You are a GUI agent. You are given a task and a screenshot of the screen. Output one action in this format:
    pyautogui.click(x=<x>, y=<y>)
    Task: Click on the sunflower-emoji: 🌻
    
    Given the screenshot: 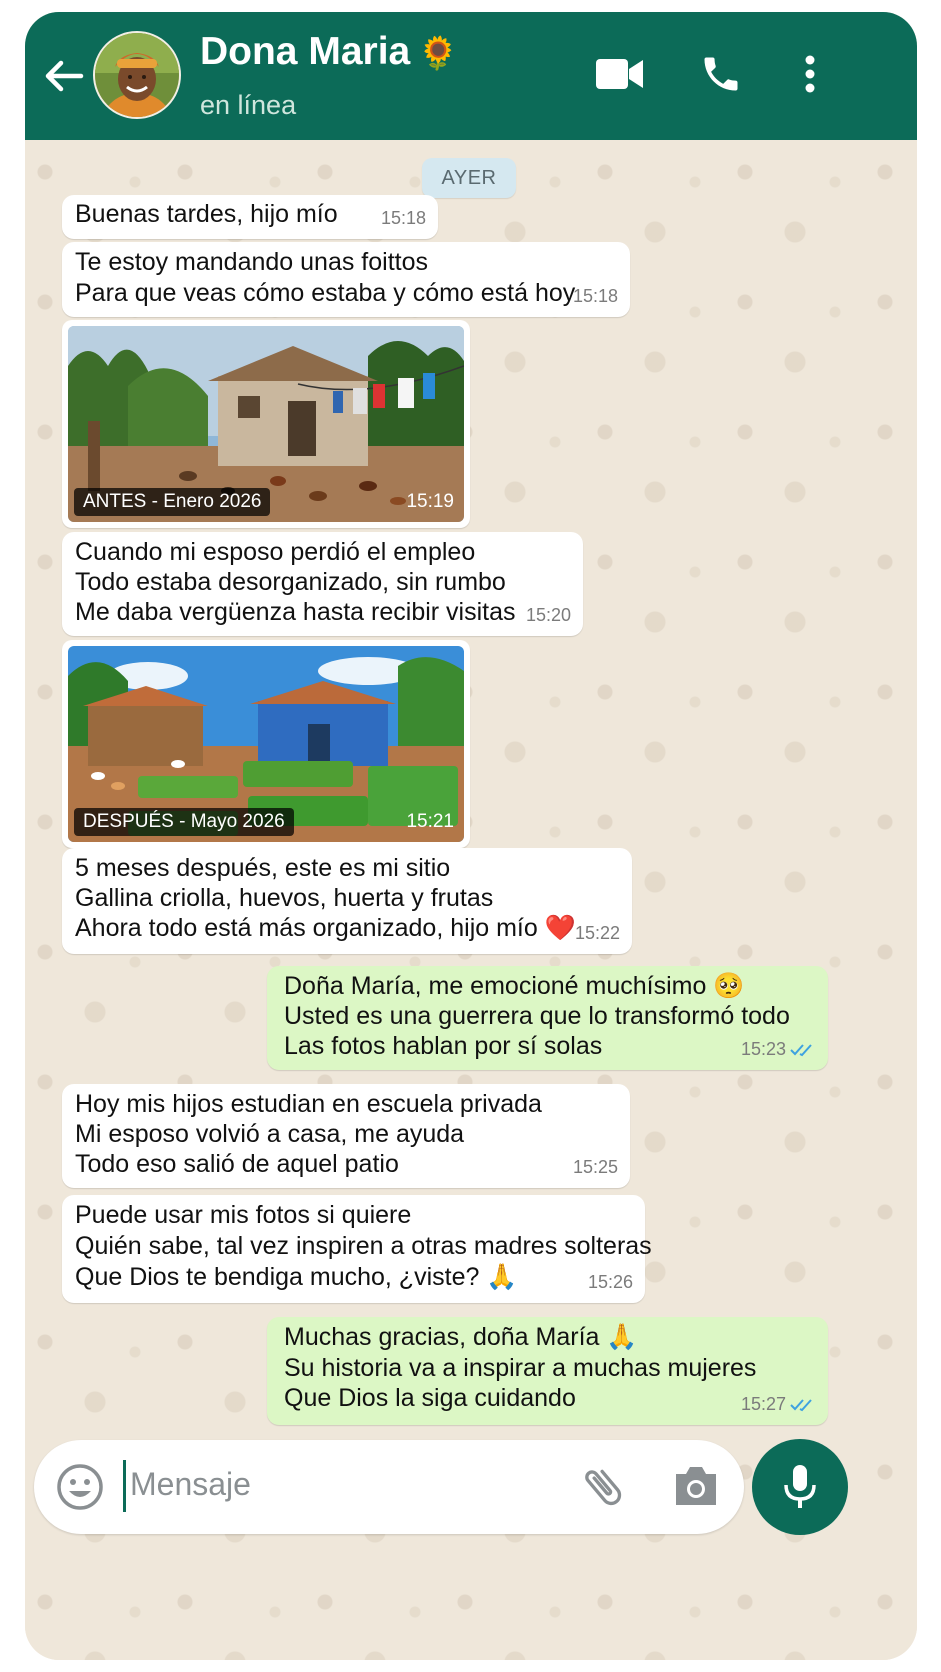 What is the action you would take?
    pyautogui.click(x=438, y=53)
    